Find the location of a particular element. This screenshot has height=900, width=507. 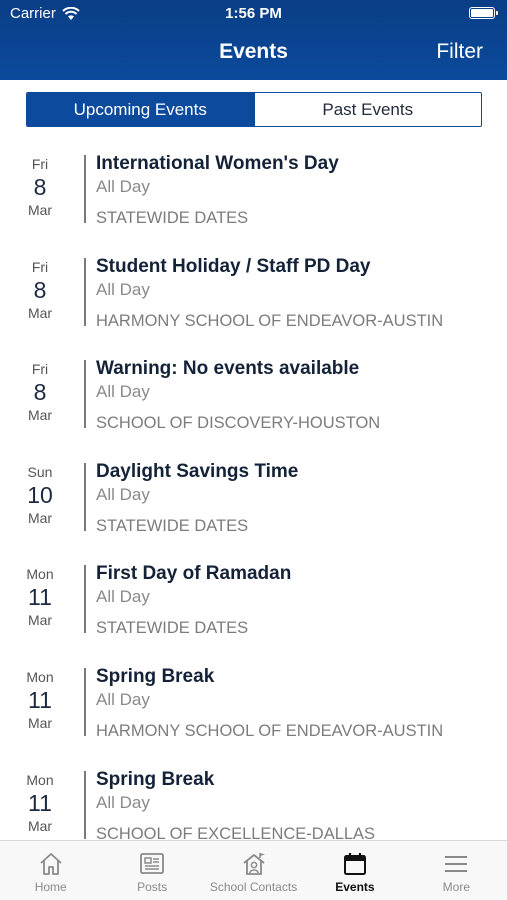

filter-button: Filter is located at coordinates (459, 52).